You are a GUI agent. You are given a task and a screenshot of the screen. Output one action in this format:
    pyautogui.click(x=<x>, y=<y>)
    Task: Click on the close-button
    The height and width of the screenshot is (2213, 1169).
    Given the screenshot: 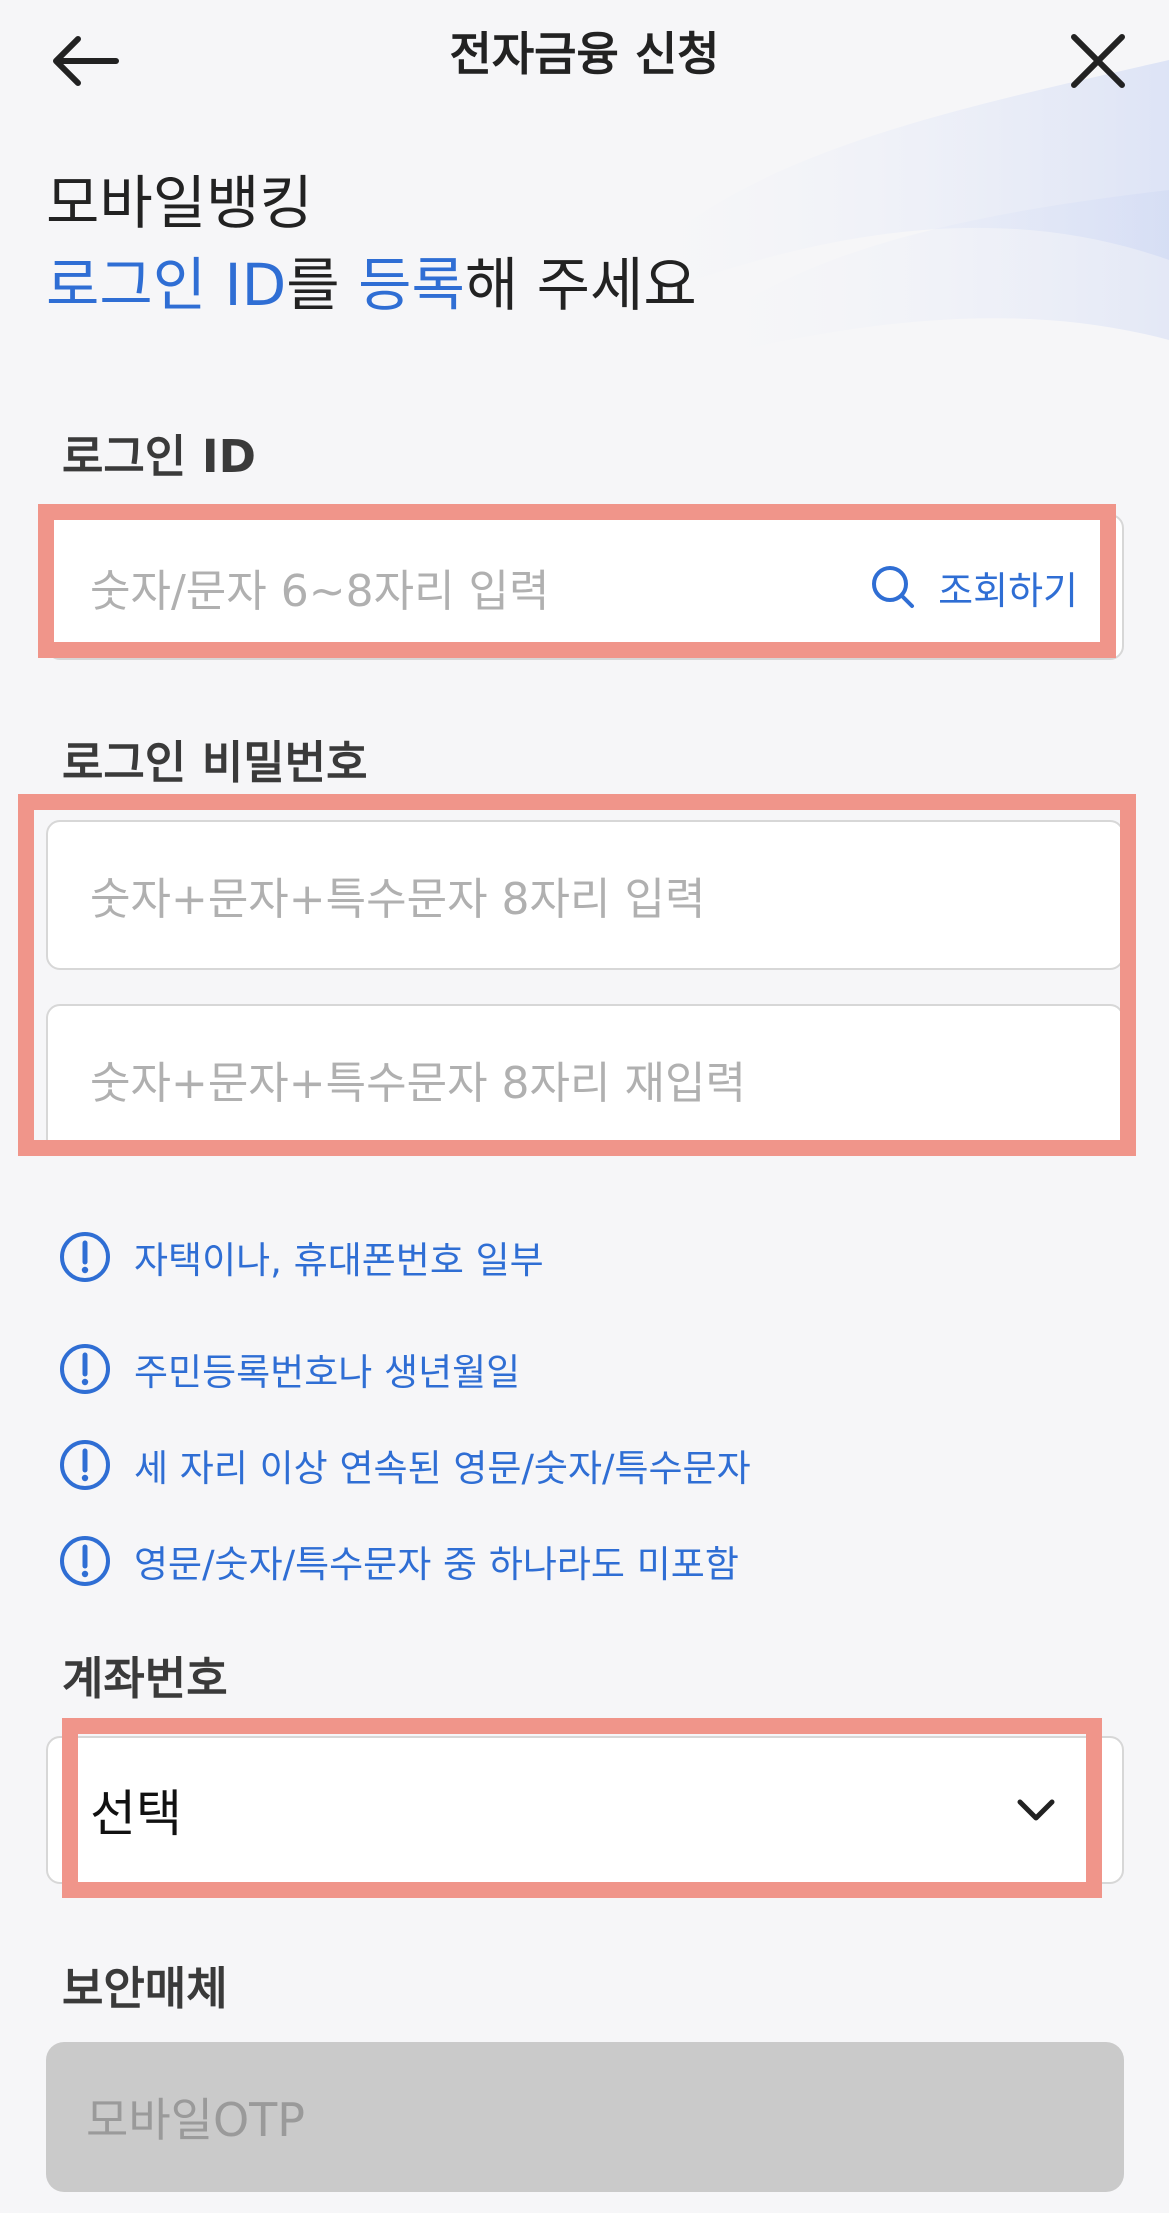 What is the action you would take?
    pyautogui.click(x=1098, y=61)
    